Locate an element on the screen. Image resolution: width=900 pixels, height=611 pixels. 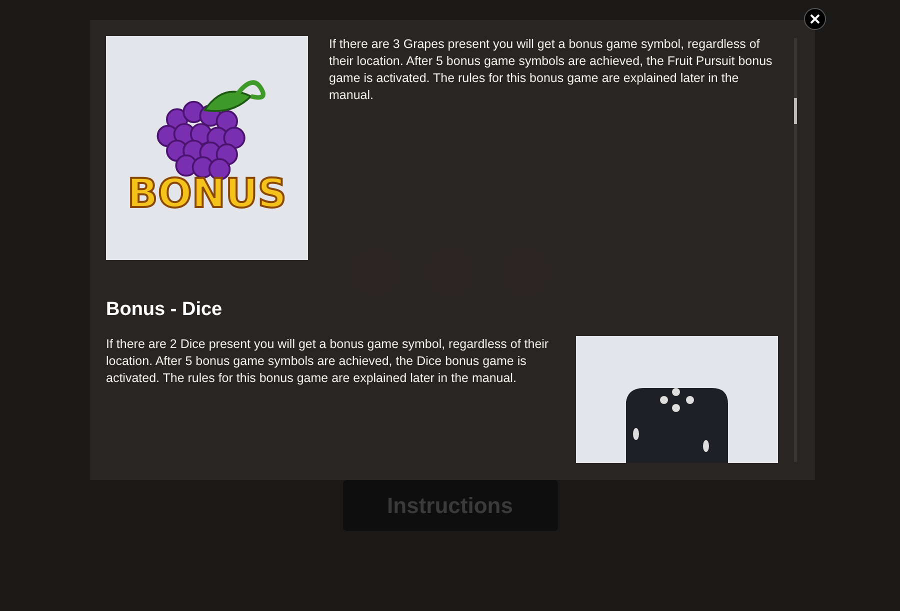
close-button is located at coordinates (815, 19).